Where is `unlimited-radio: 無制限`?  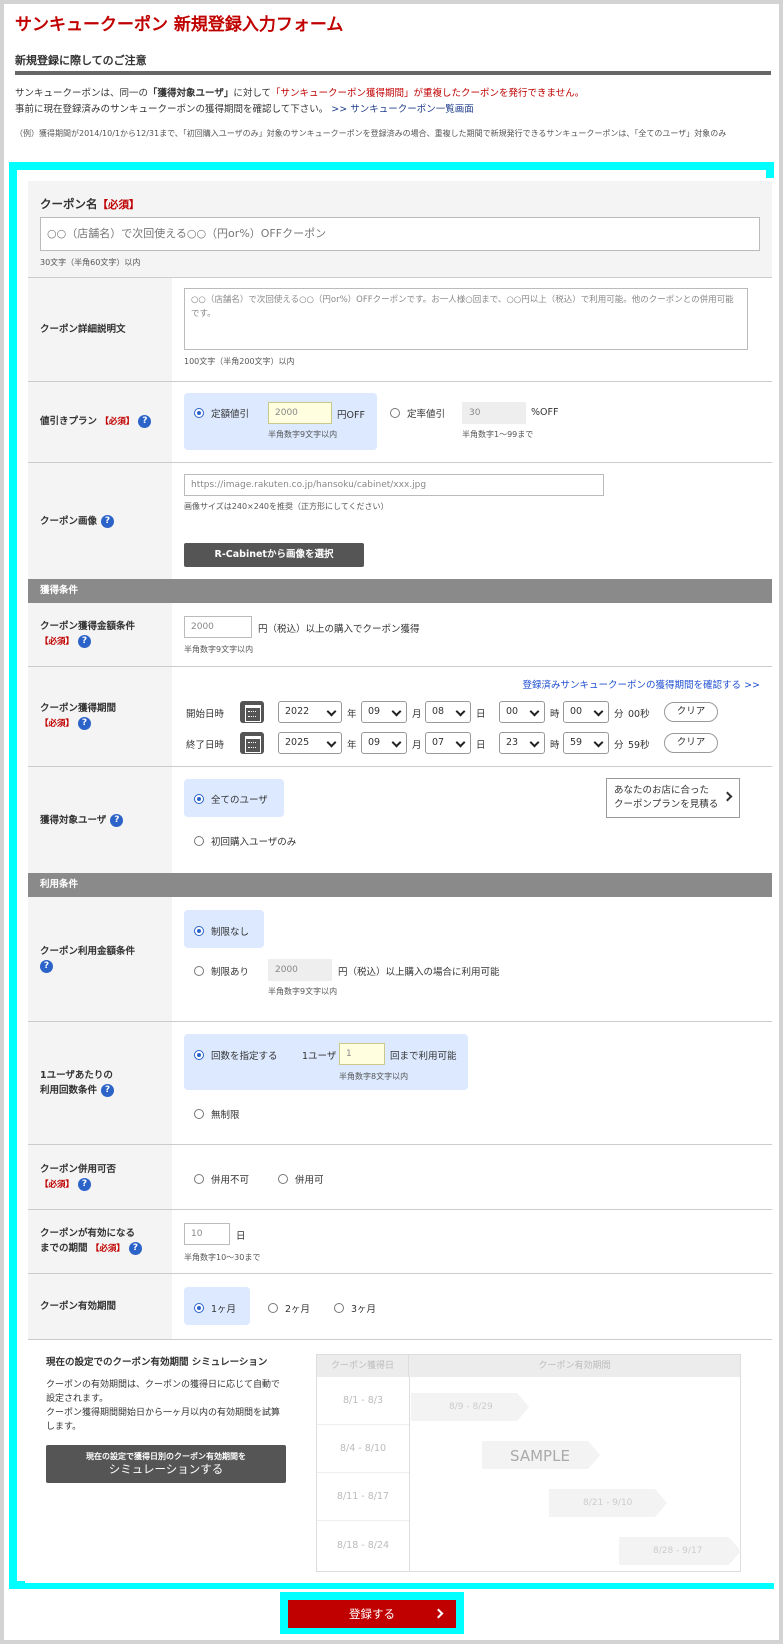
unlimited-radio: 無制限 is located at coordinates (217, 1114).